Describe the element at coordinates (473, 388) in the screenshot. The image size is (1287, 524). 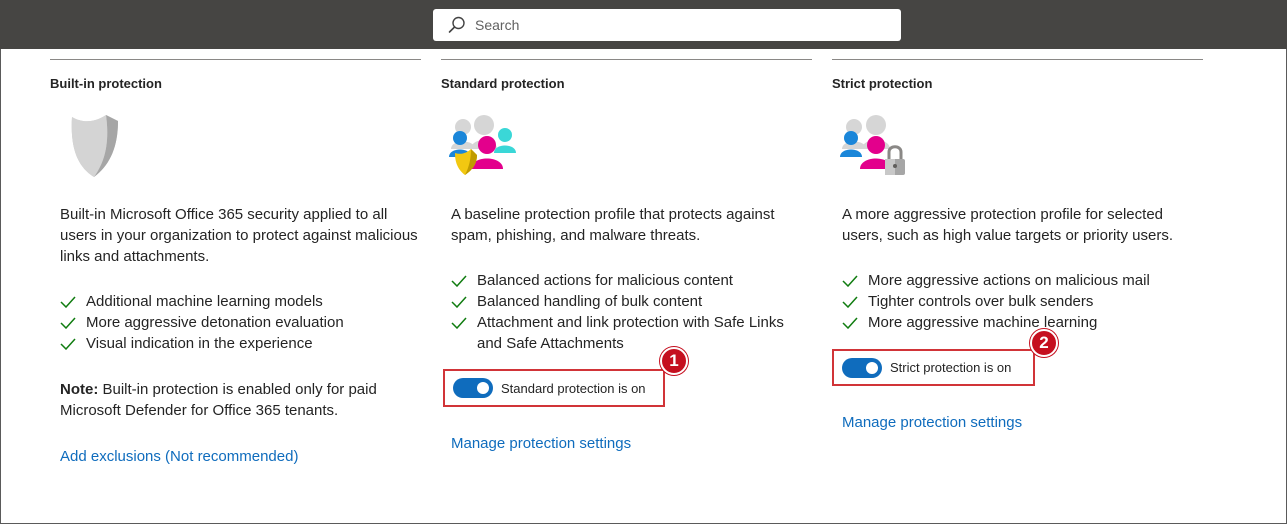
I see `standard-protection-toggle` at that location.